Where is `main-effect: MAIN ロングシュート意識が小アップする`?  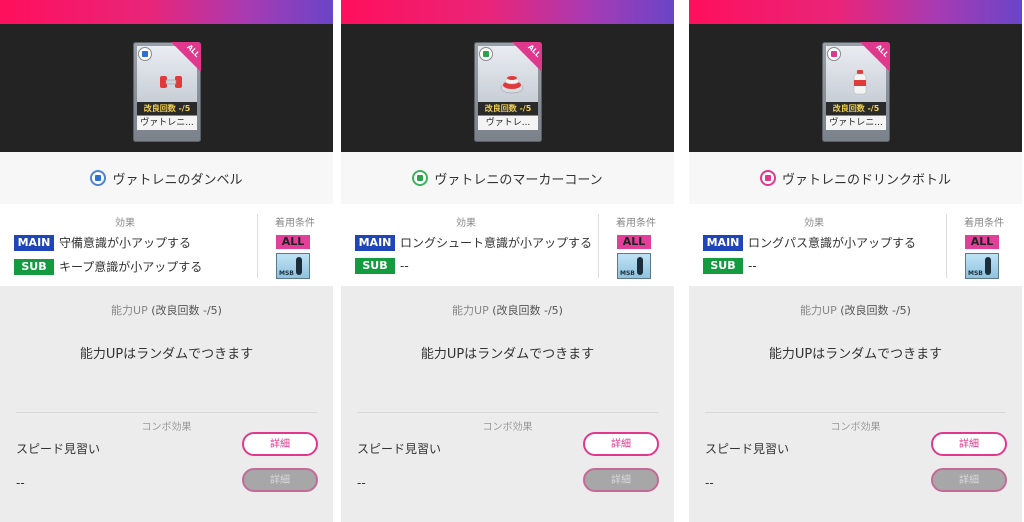 main-effect: MAIN ロングシュート意識が小アップする is located at coordinates (473, 242).